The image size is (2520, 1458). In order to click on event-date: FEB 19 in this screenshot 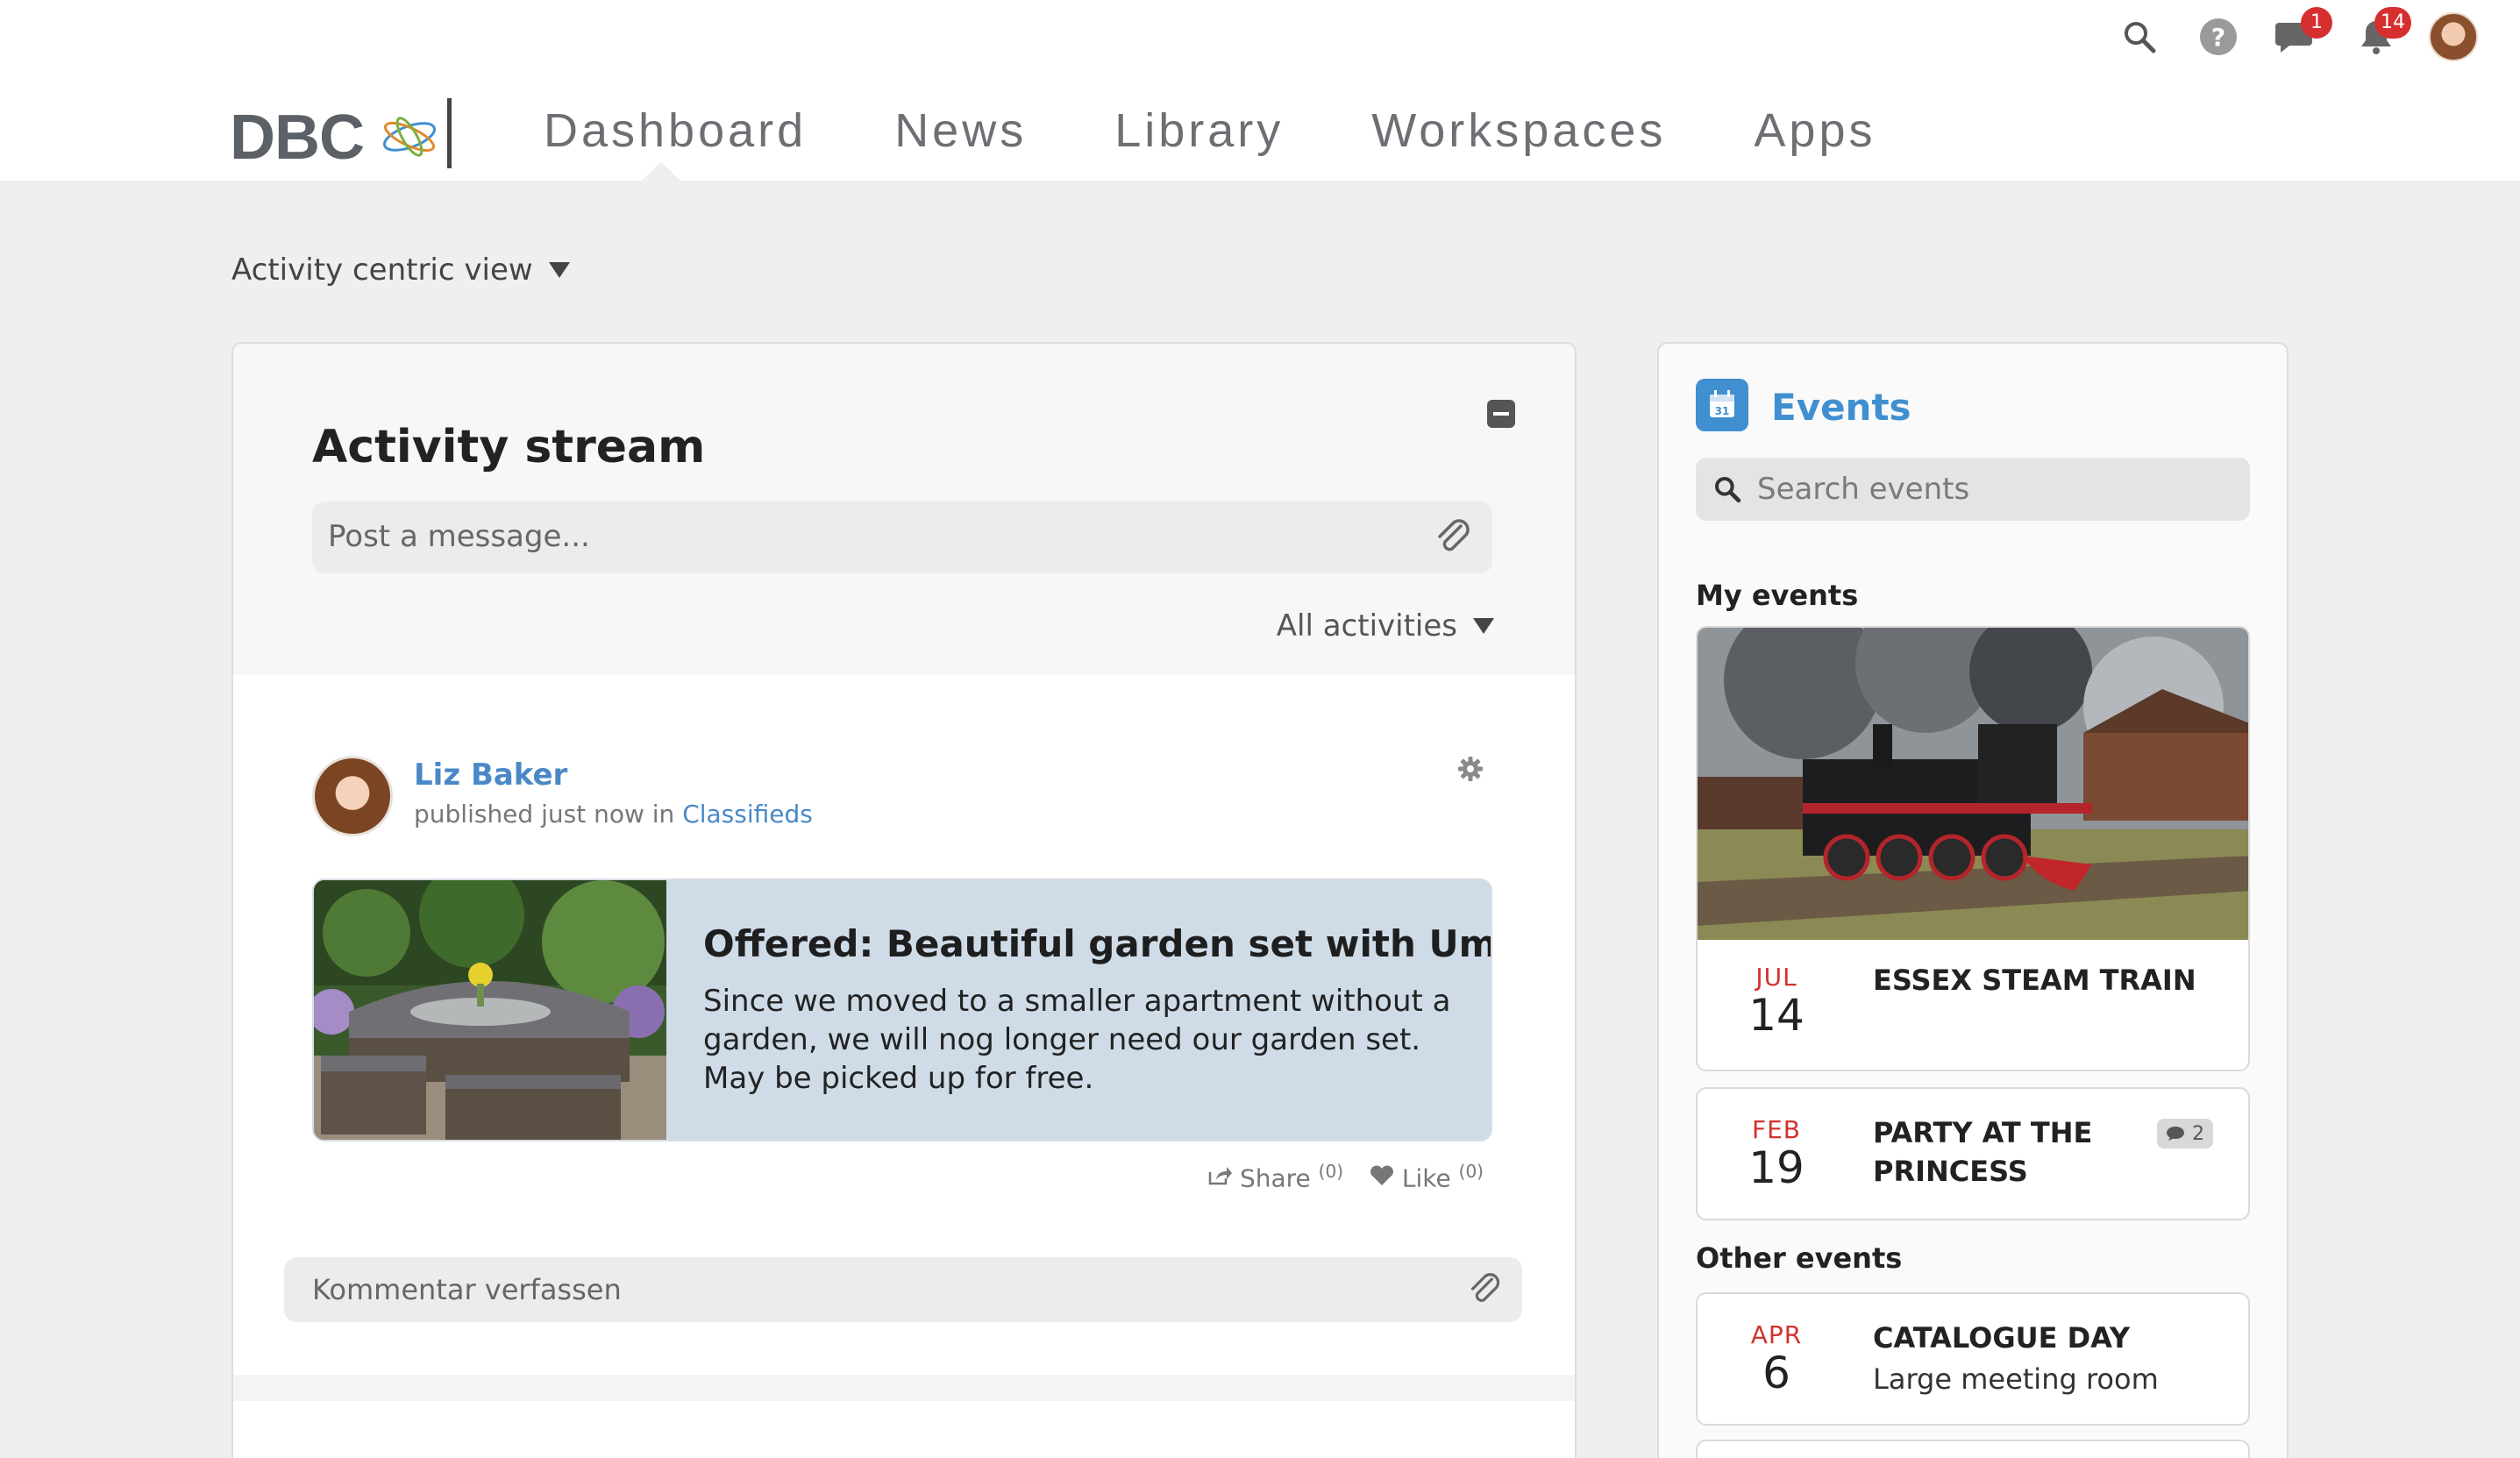, I will do `click(1776, 1153)`.